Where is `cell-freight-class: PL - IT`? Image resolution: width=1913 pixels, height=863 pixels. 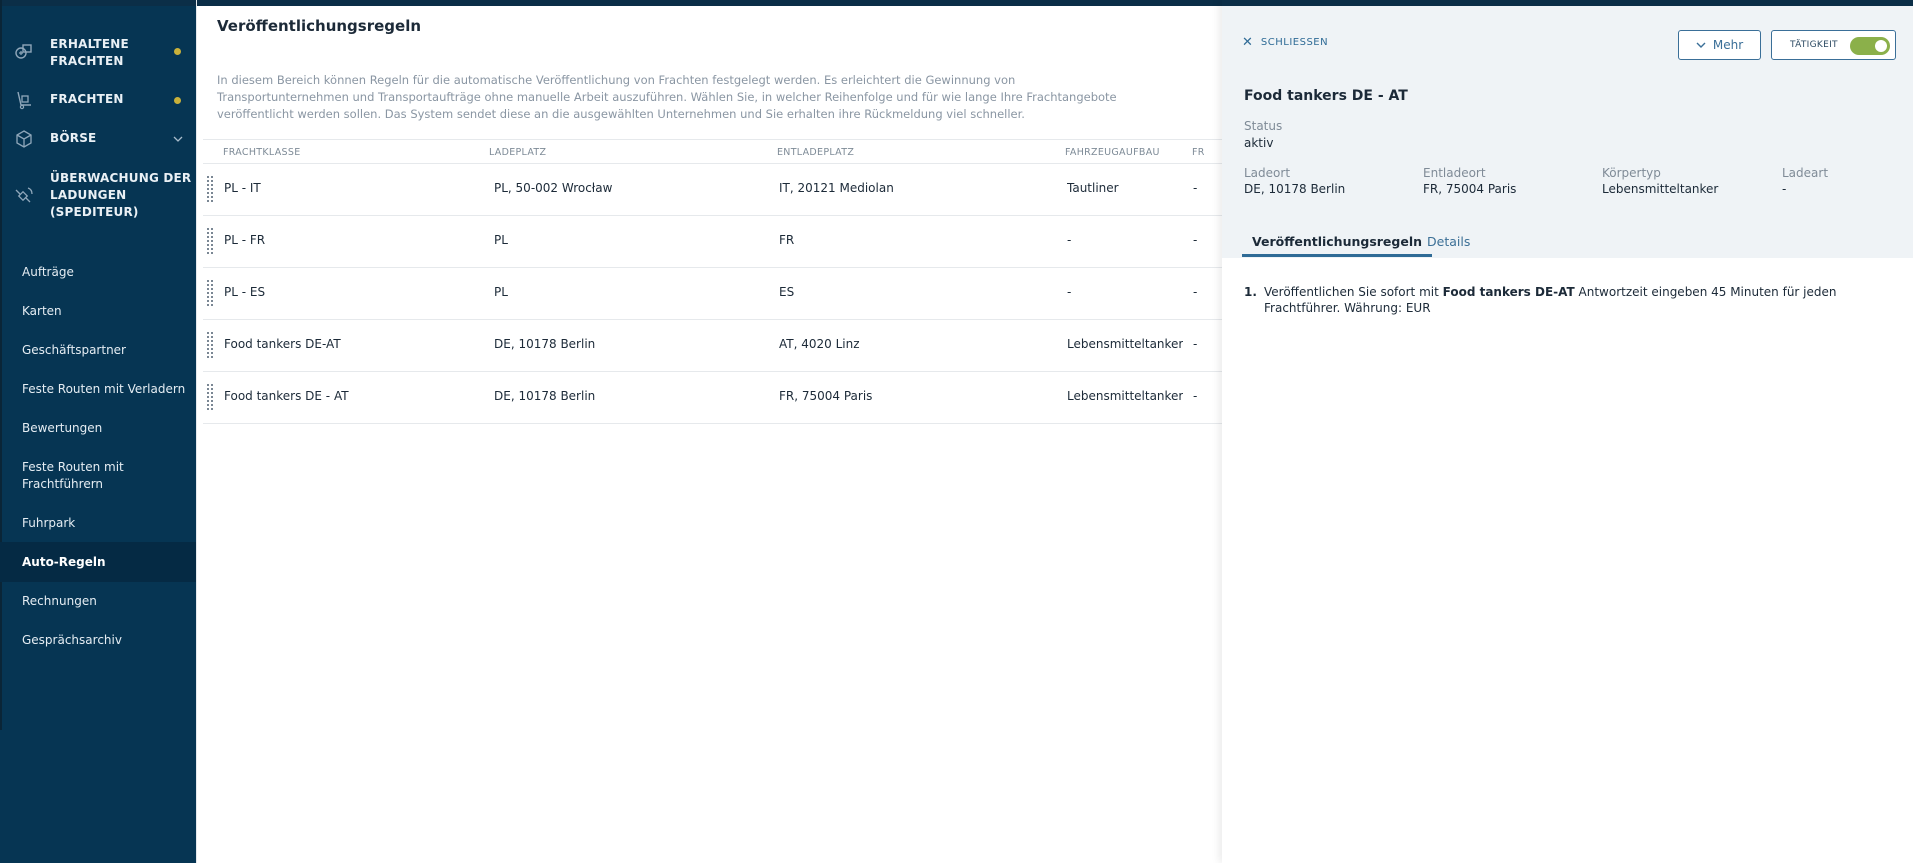
cell-freight-class: PL - IT is located at coordinates (242, 188).